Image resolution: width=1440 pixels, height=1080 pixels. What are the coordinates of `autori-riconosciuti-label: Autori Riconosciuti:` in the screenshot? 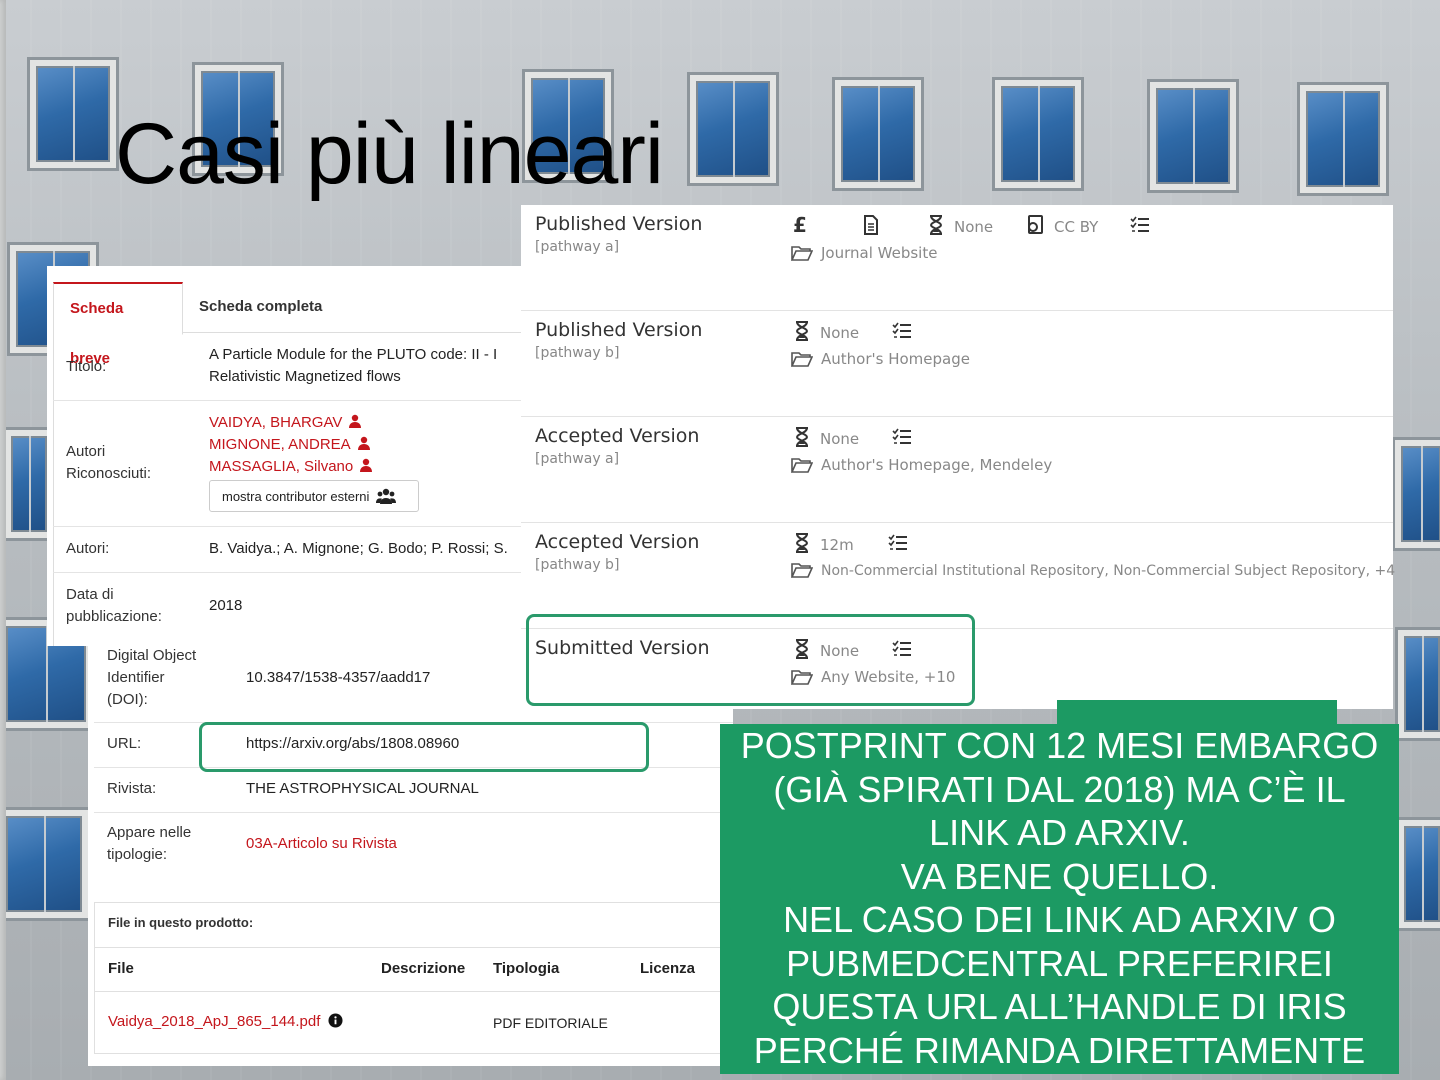 It's located at (108, 463).